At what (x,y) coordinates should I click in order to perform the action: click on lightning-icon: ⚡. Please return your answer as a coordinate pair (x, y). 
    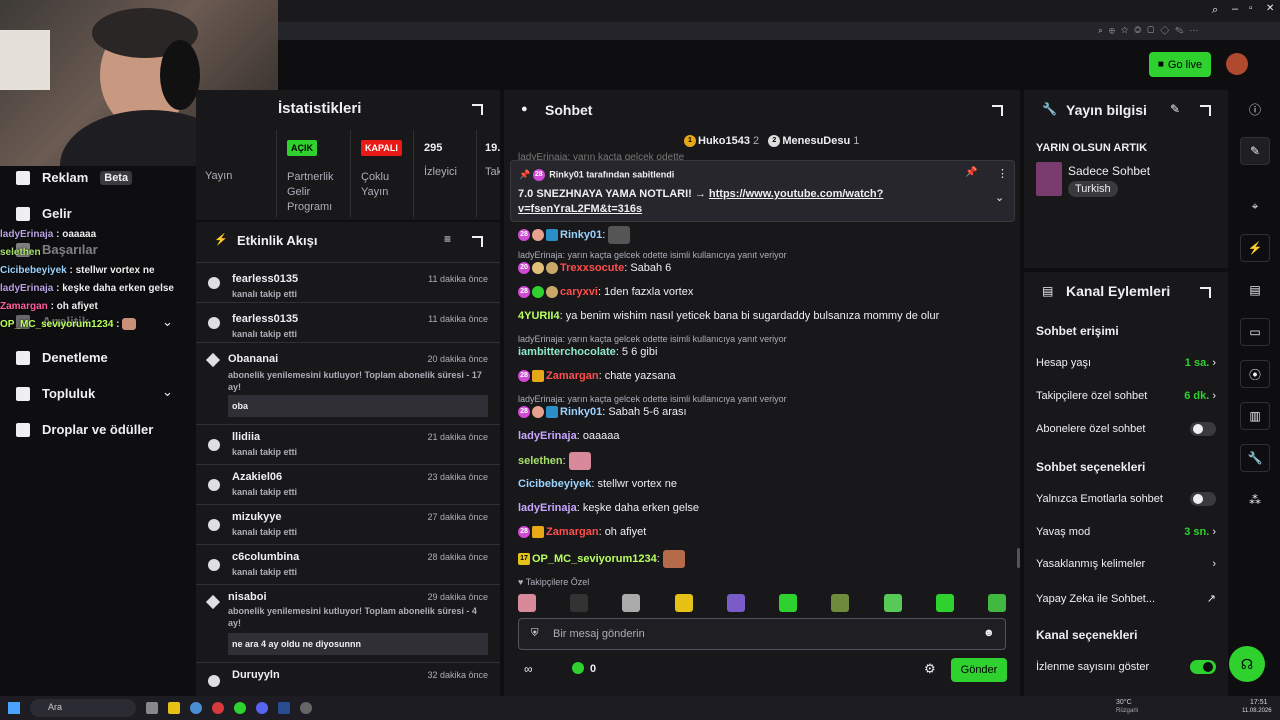
    Looking at the image, I should click on (1255, 248).